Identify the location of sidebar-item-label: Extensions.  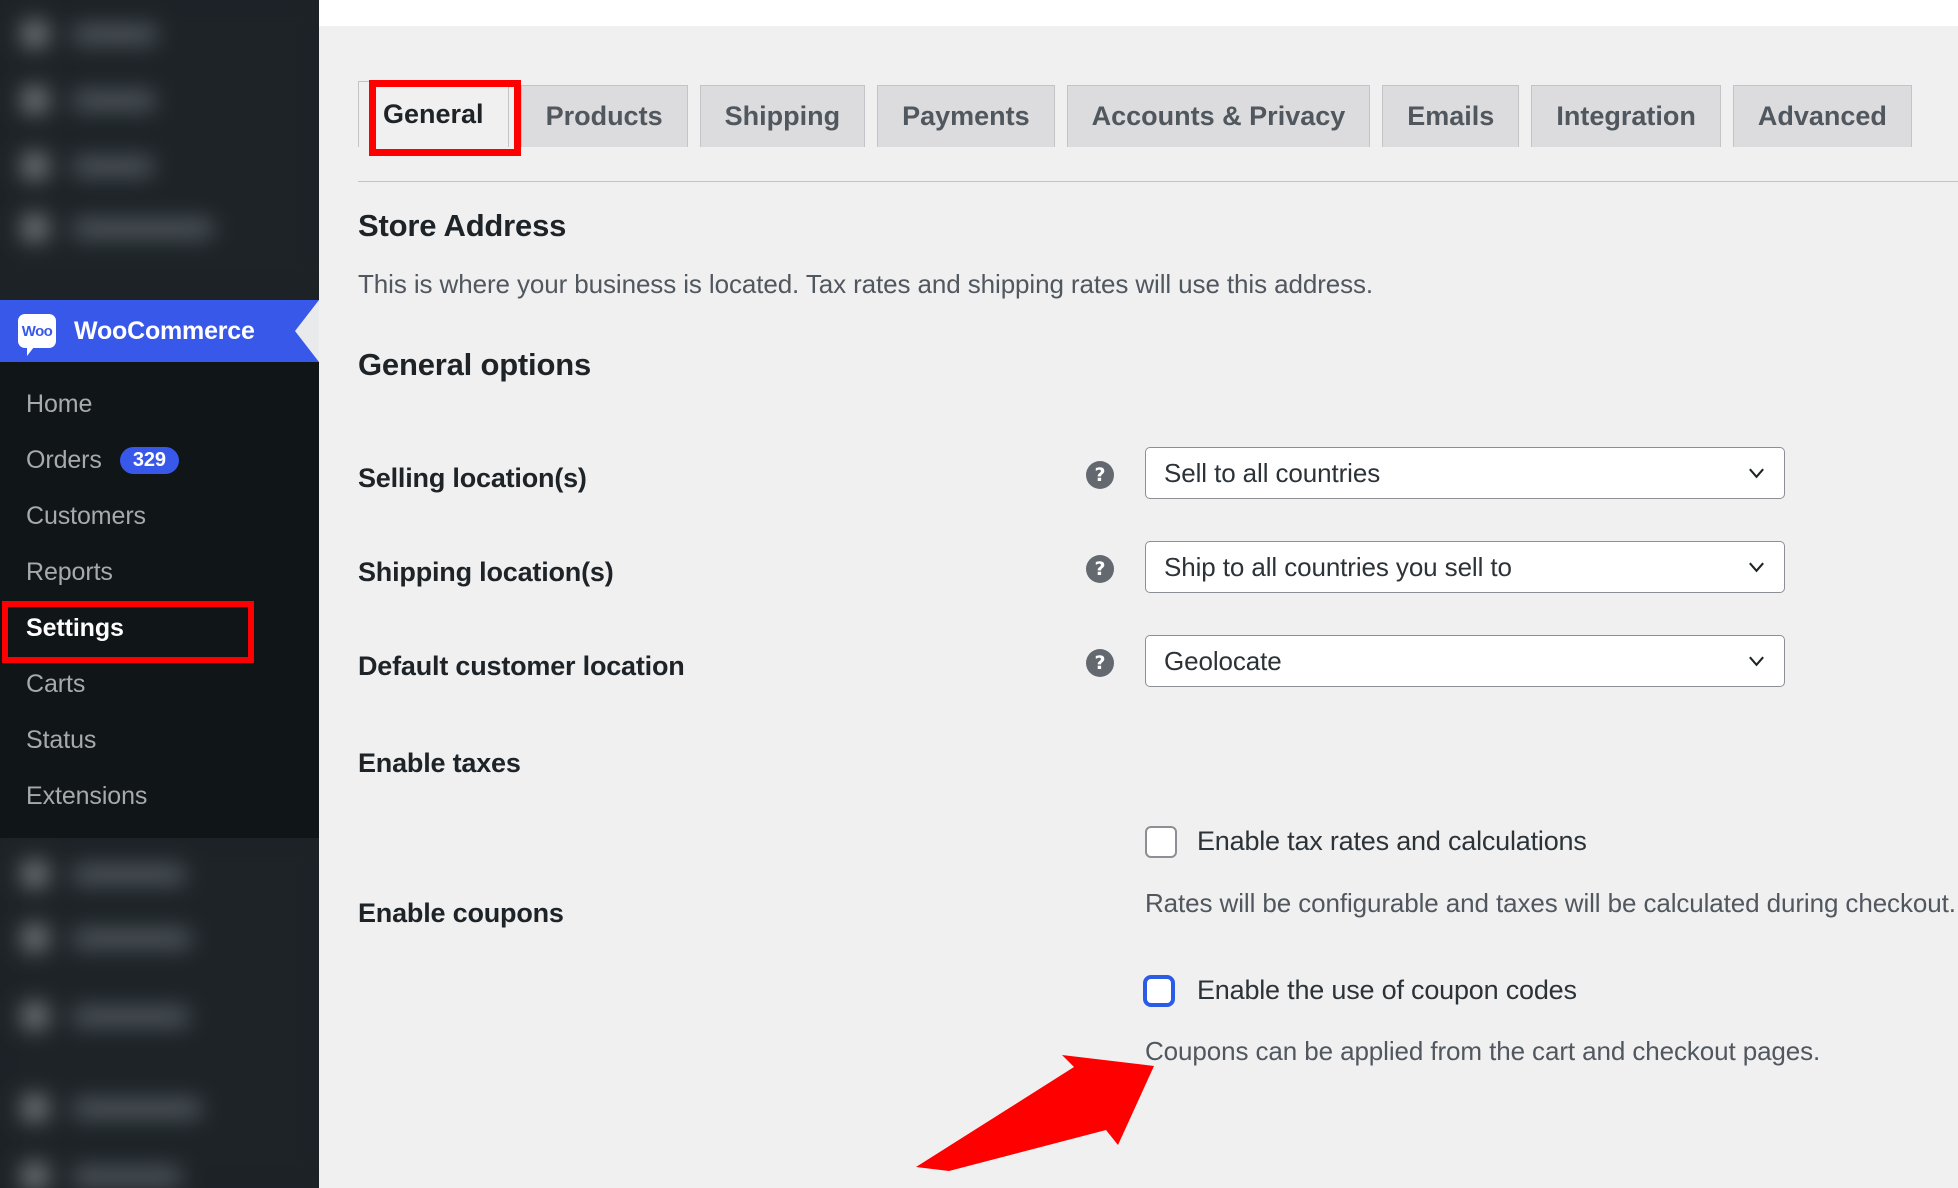
(87, 795).